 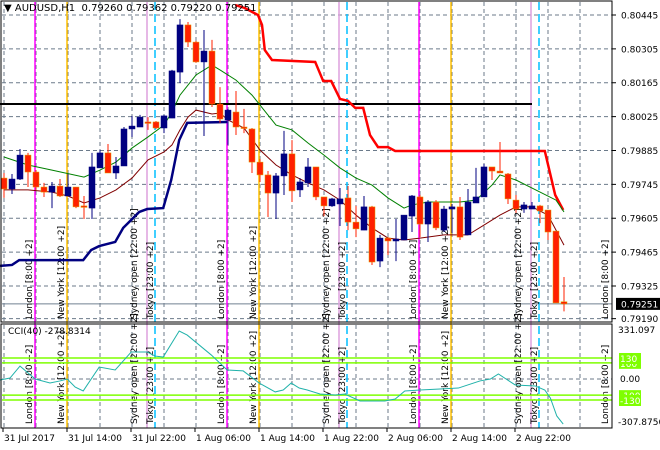 I want to click on triangle-down-icon: ▼, so click(x=9, y=8).